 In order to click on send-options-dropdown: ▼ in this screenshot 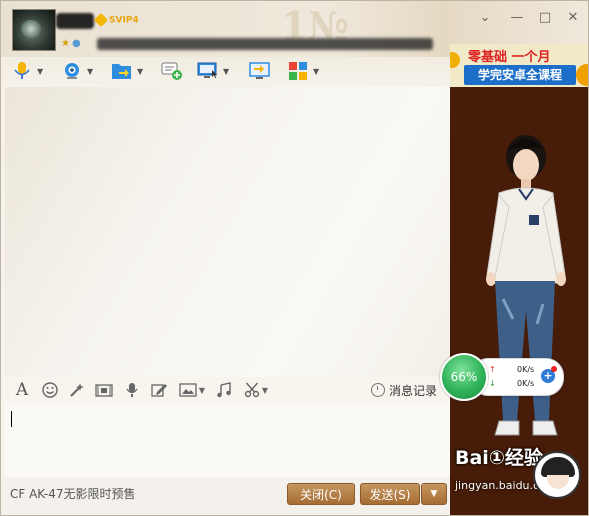, I will do `click(434, 494)`.